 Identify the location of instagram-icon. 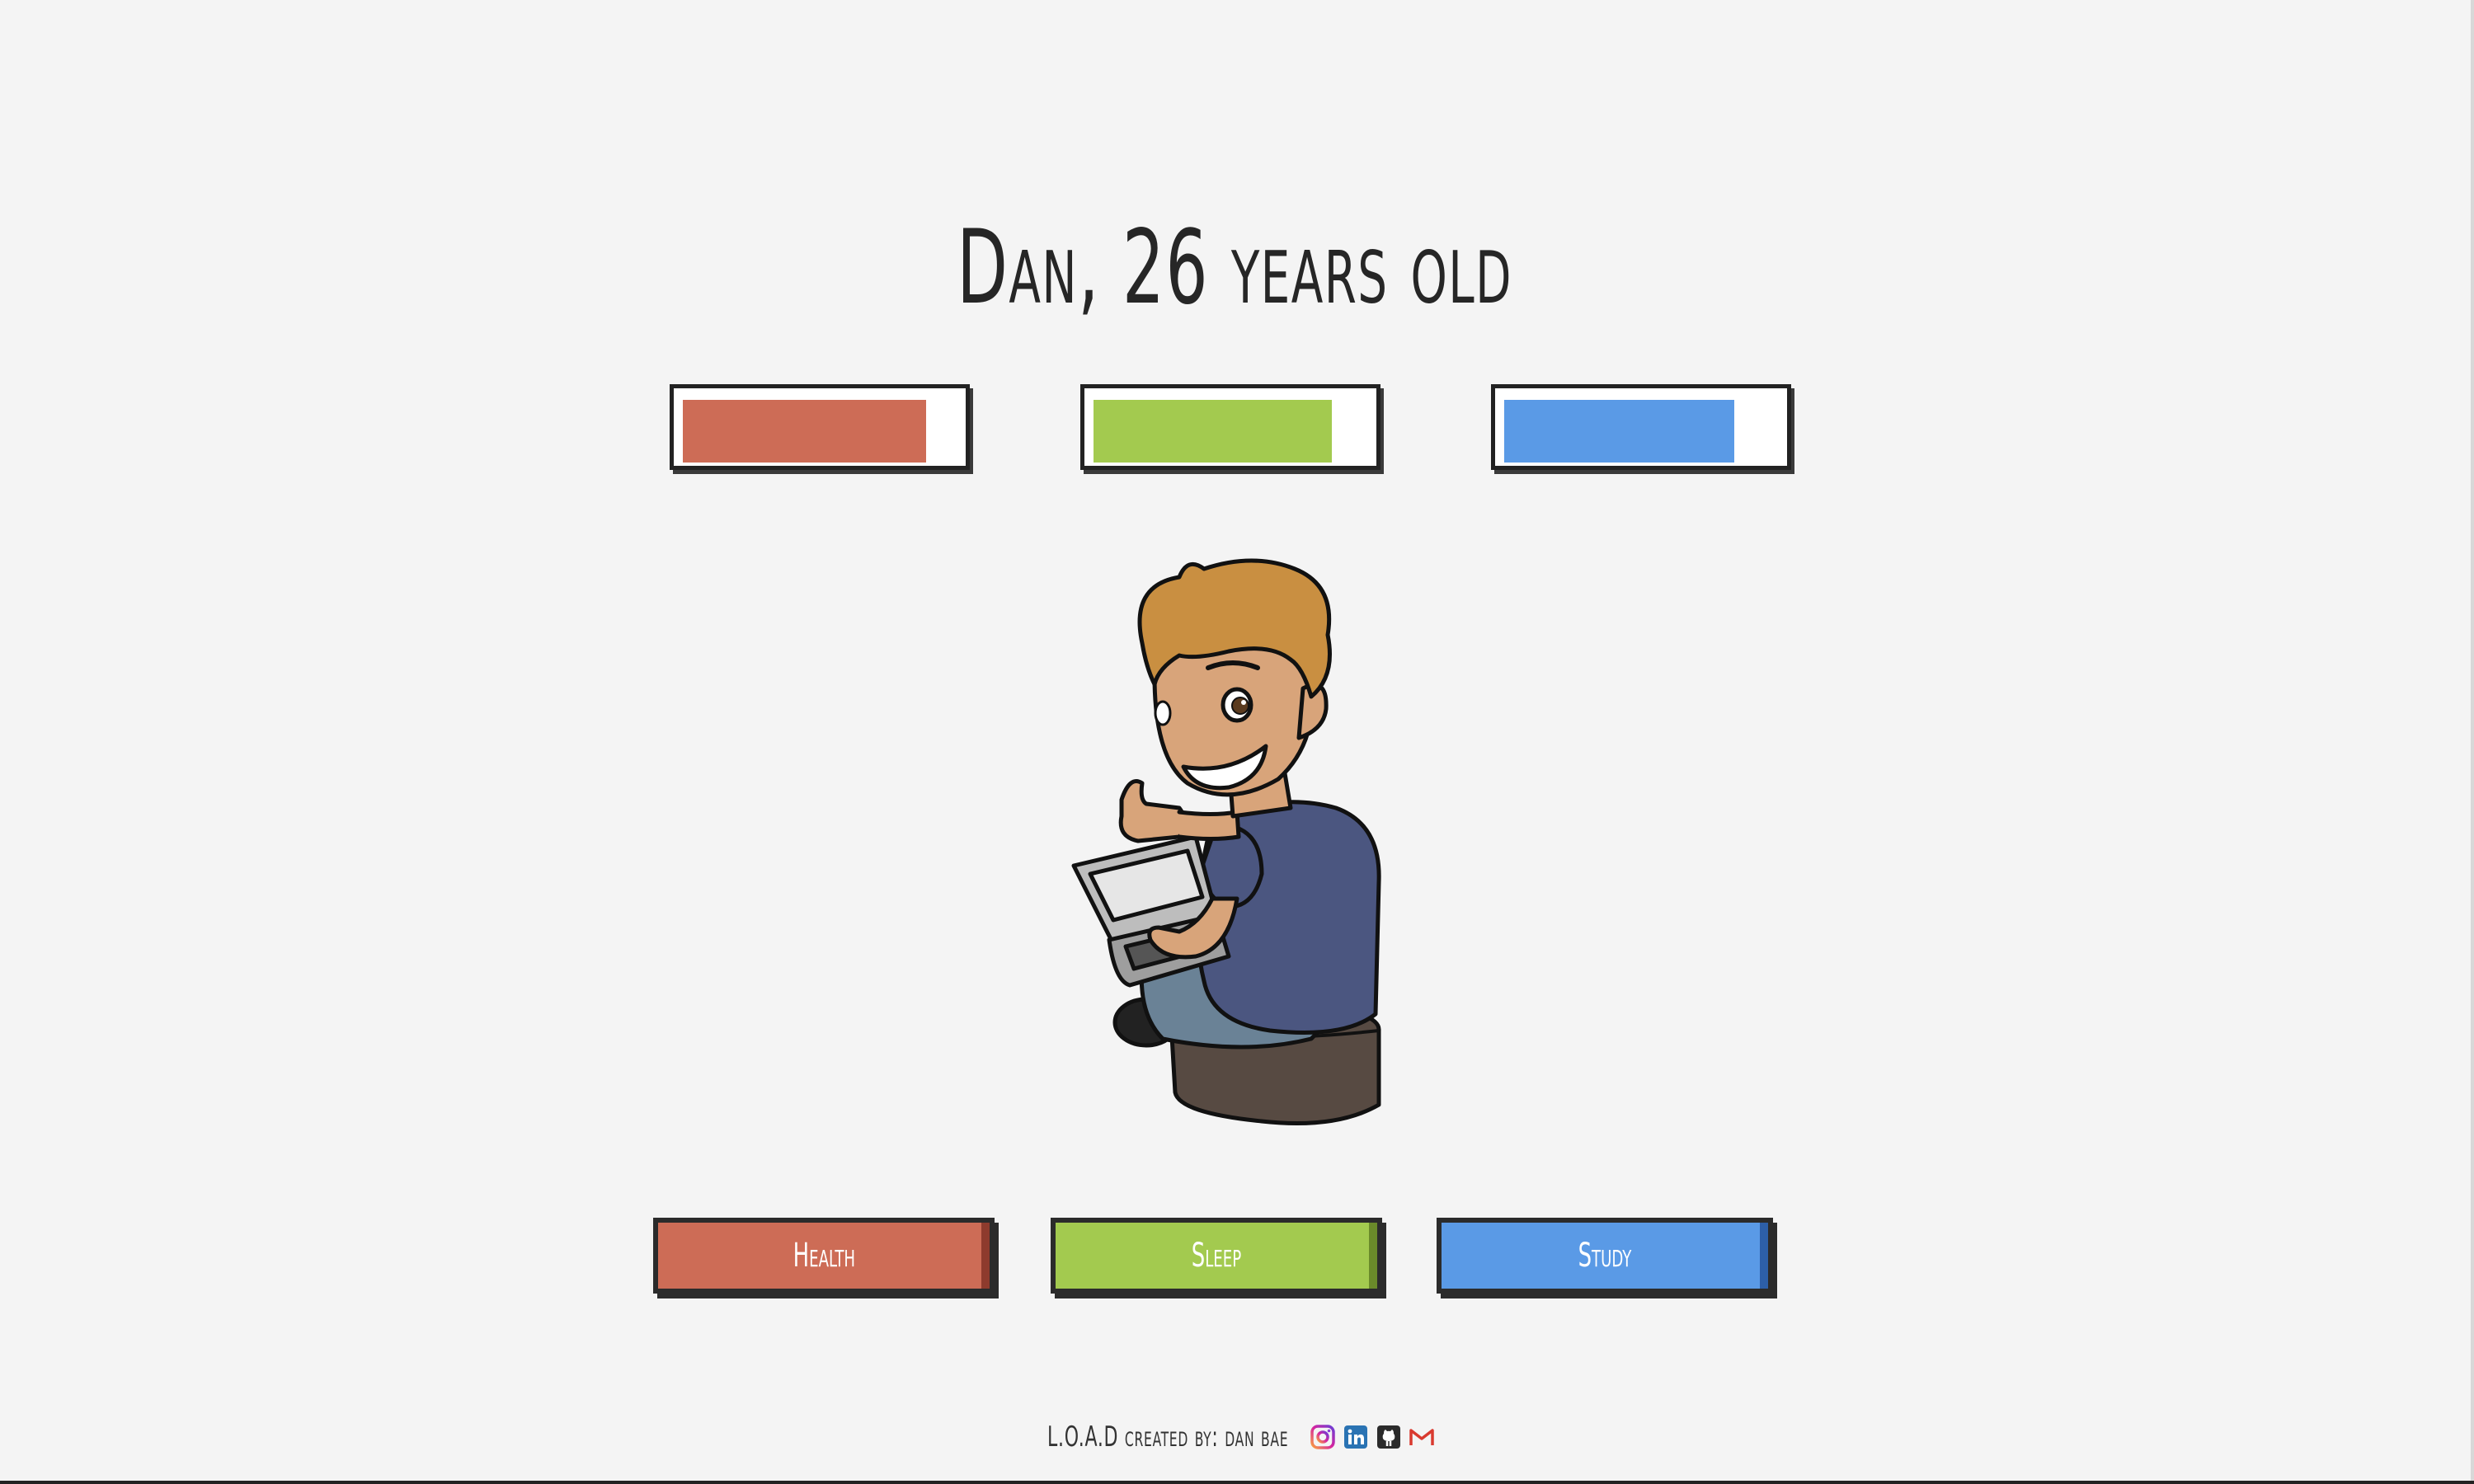
(1323, 1437).